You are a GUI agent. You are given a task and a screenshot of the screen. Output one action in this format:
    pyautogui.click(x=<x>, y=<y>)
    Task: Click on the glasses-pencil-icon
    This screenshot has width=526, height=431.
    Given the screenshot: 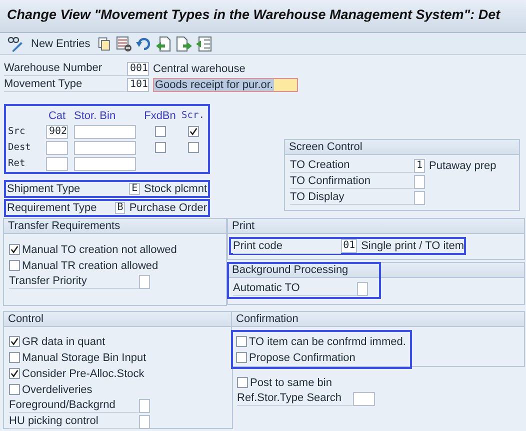 What is the action you would take?
    pyautogui.click(x=15, y=44)
    